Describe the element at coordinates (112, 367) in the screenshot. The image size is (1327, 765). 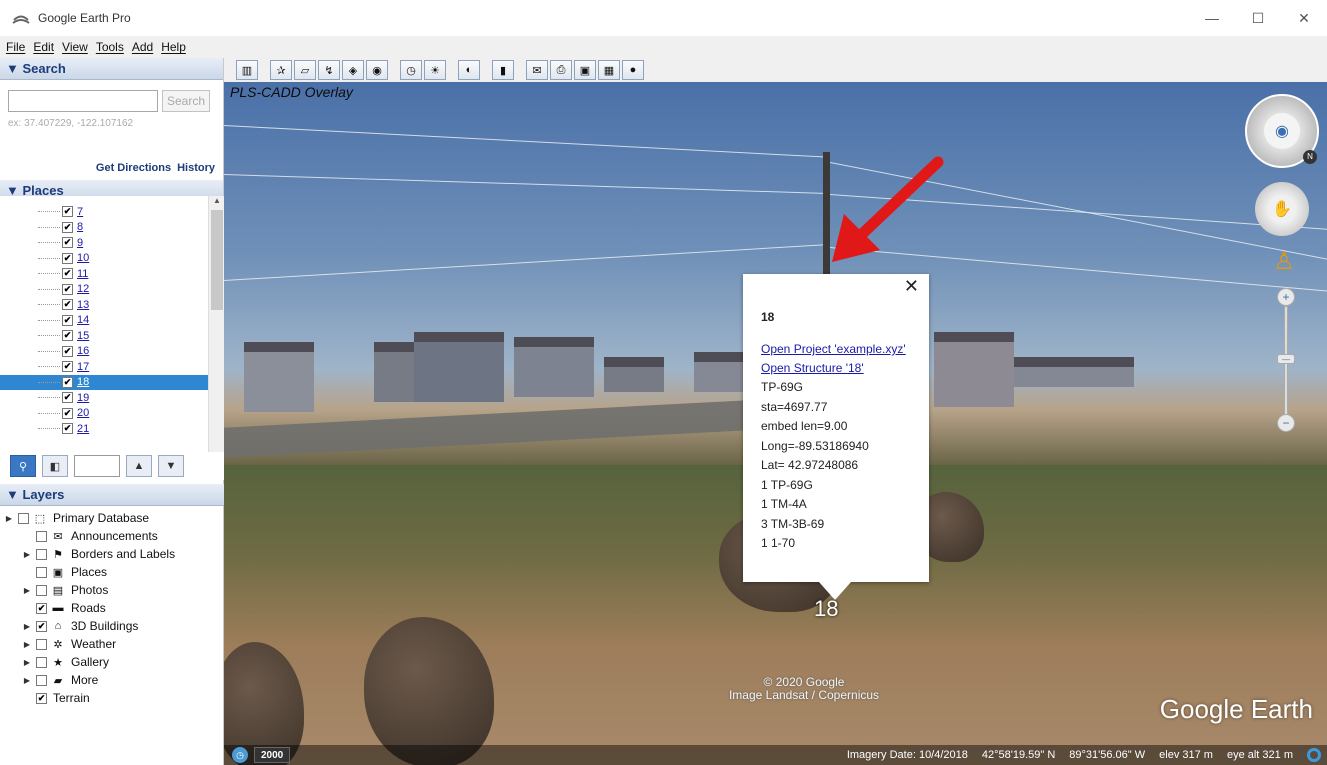
I see `place-item: ✔ 17` at that location.